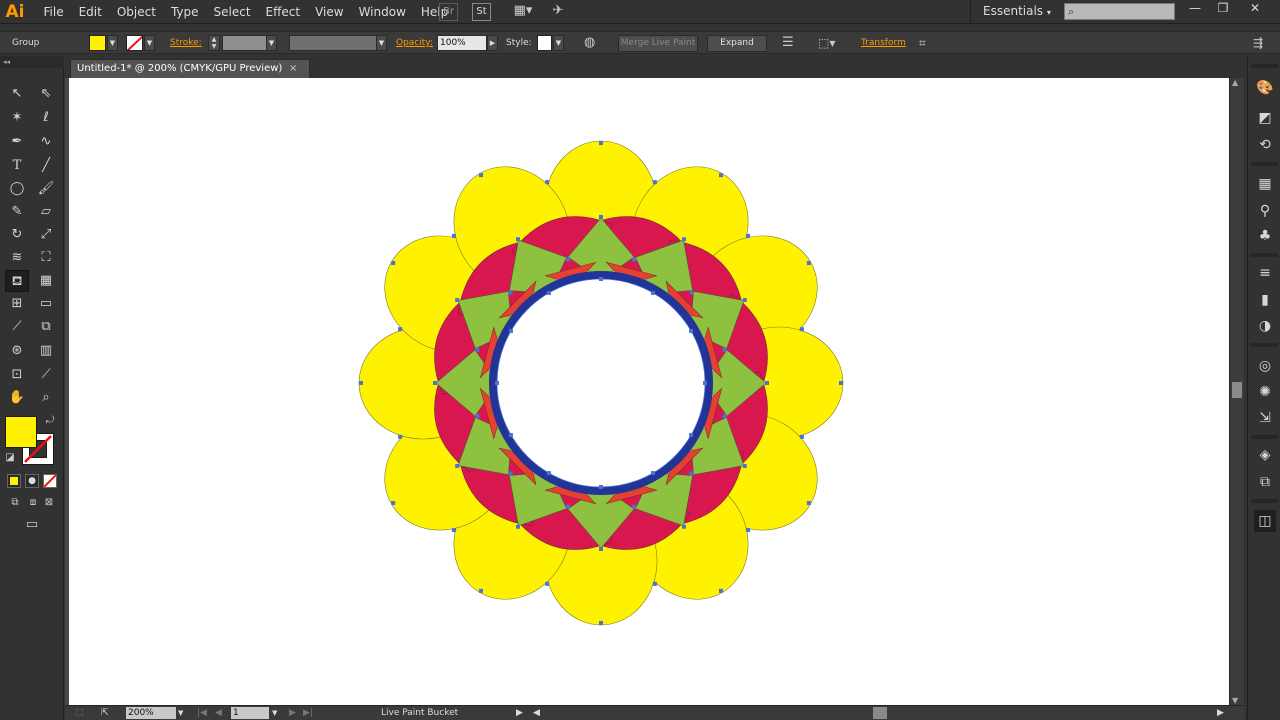 Image resolution: width=1280 pixels, height=720 pixels. Describe the element at coordinates (232, 12) in the screenshot. I see `menu-select: Select` at that location.